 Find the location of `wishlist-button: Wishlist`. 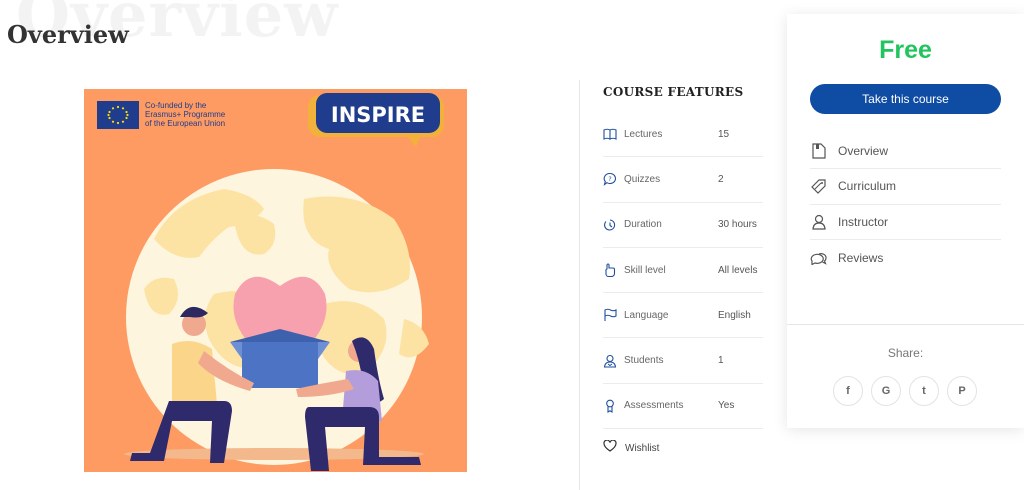

wishlist-button: Wishlist is located at coordinates (683, 448).